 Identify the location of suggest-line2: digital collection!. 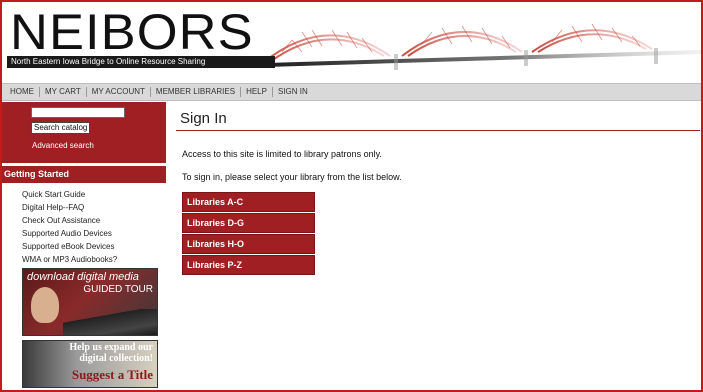
(116, 358).